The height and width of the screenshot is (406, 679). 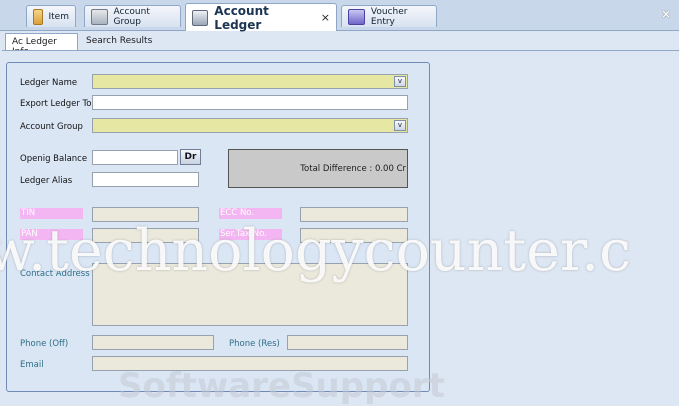 I want to click on total-difference-box: Total Difference : 0.00 Cr, so click(x=318, y=168).